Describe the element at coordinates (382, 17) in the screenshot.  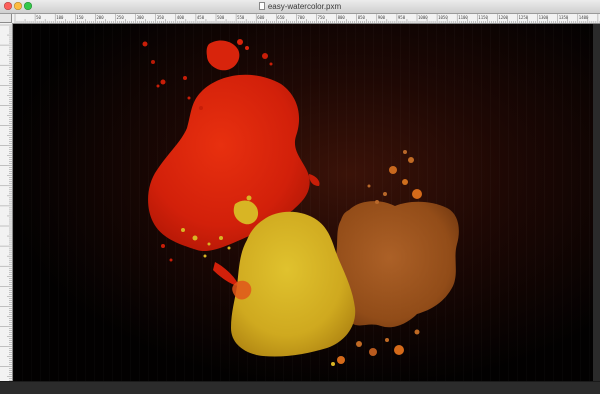
I see `ruler-label: 900` at that location.